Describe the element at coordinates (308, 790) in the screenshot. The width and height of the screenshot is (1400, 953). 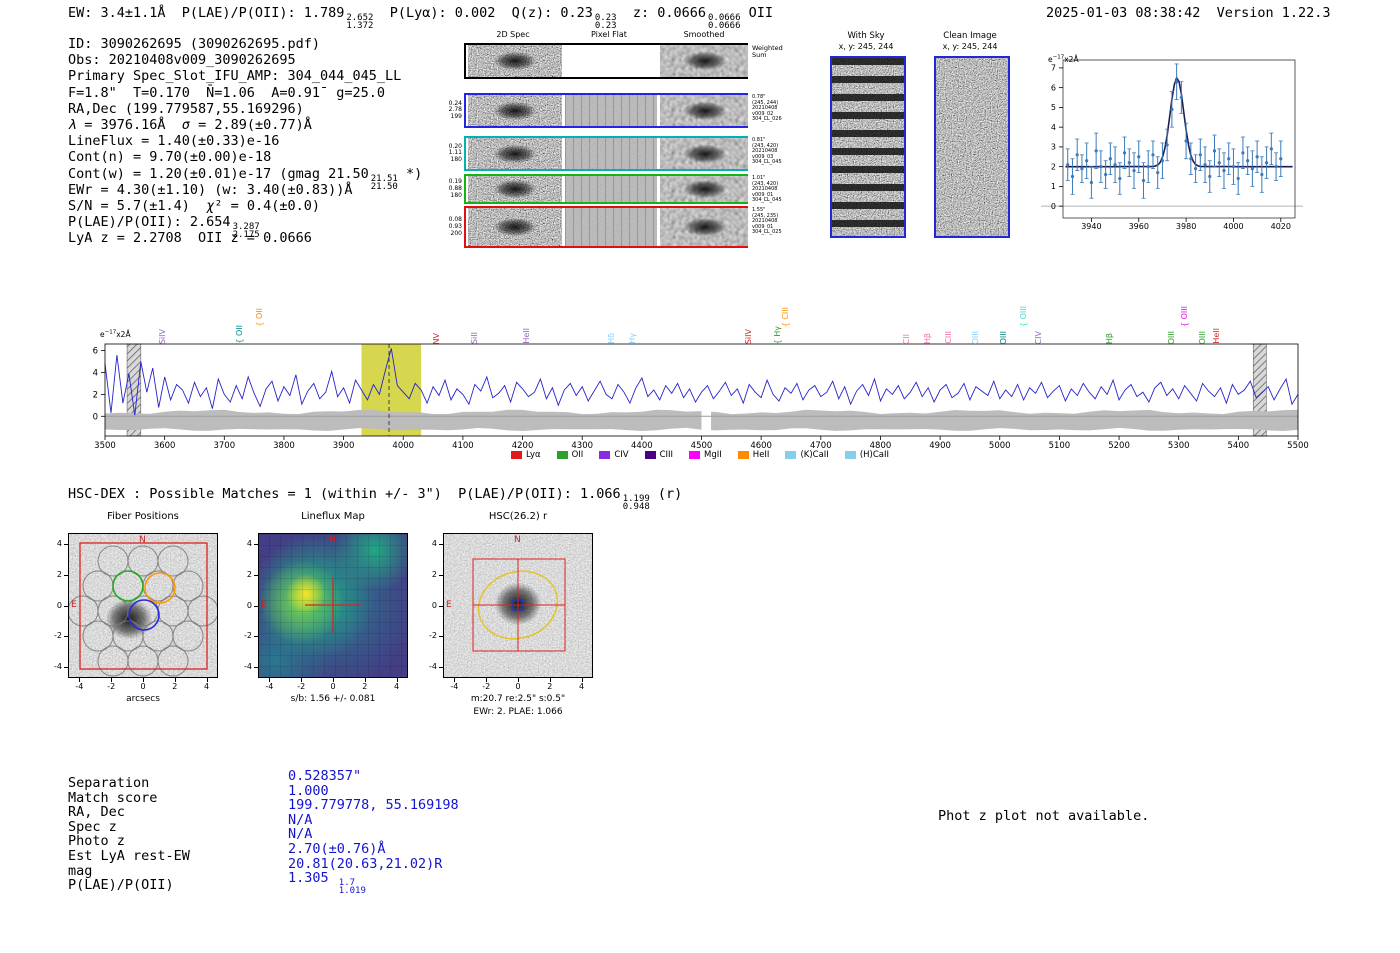
I see `match-row-value: 1.000` at that location.